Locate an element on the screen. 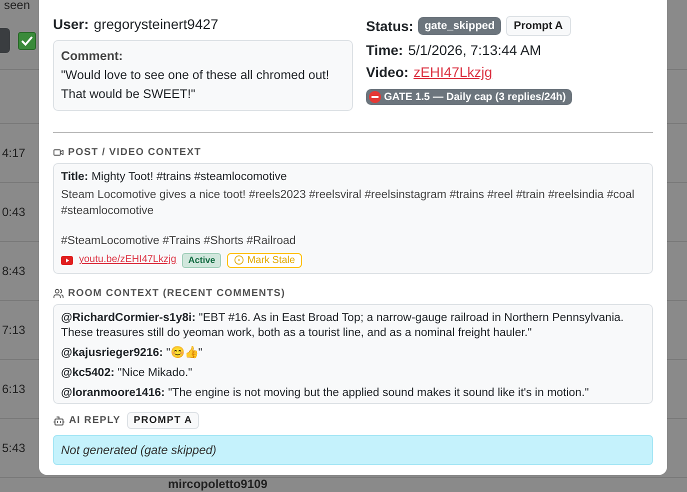 The height and width of the screenshot is (492, 687). row-time: 0:43 is located at coordinates (14, 212).